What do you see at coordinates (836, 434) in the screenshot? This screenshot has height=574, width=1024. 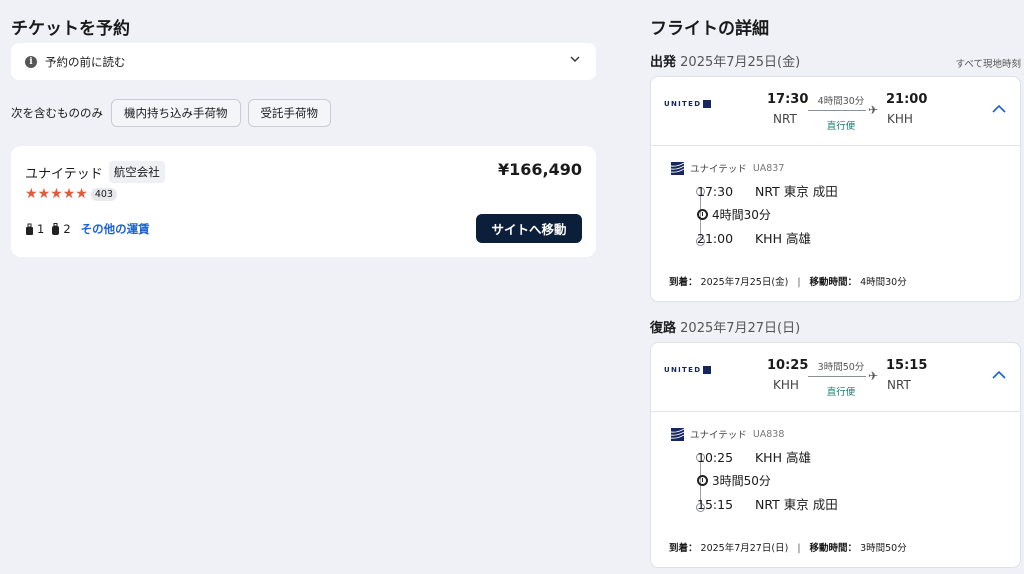 I see `segment-carrier: ユナイテッド UA838` at bounding box center [836, 434].